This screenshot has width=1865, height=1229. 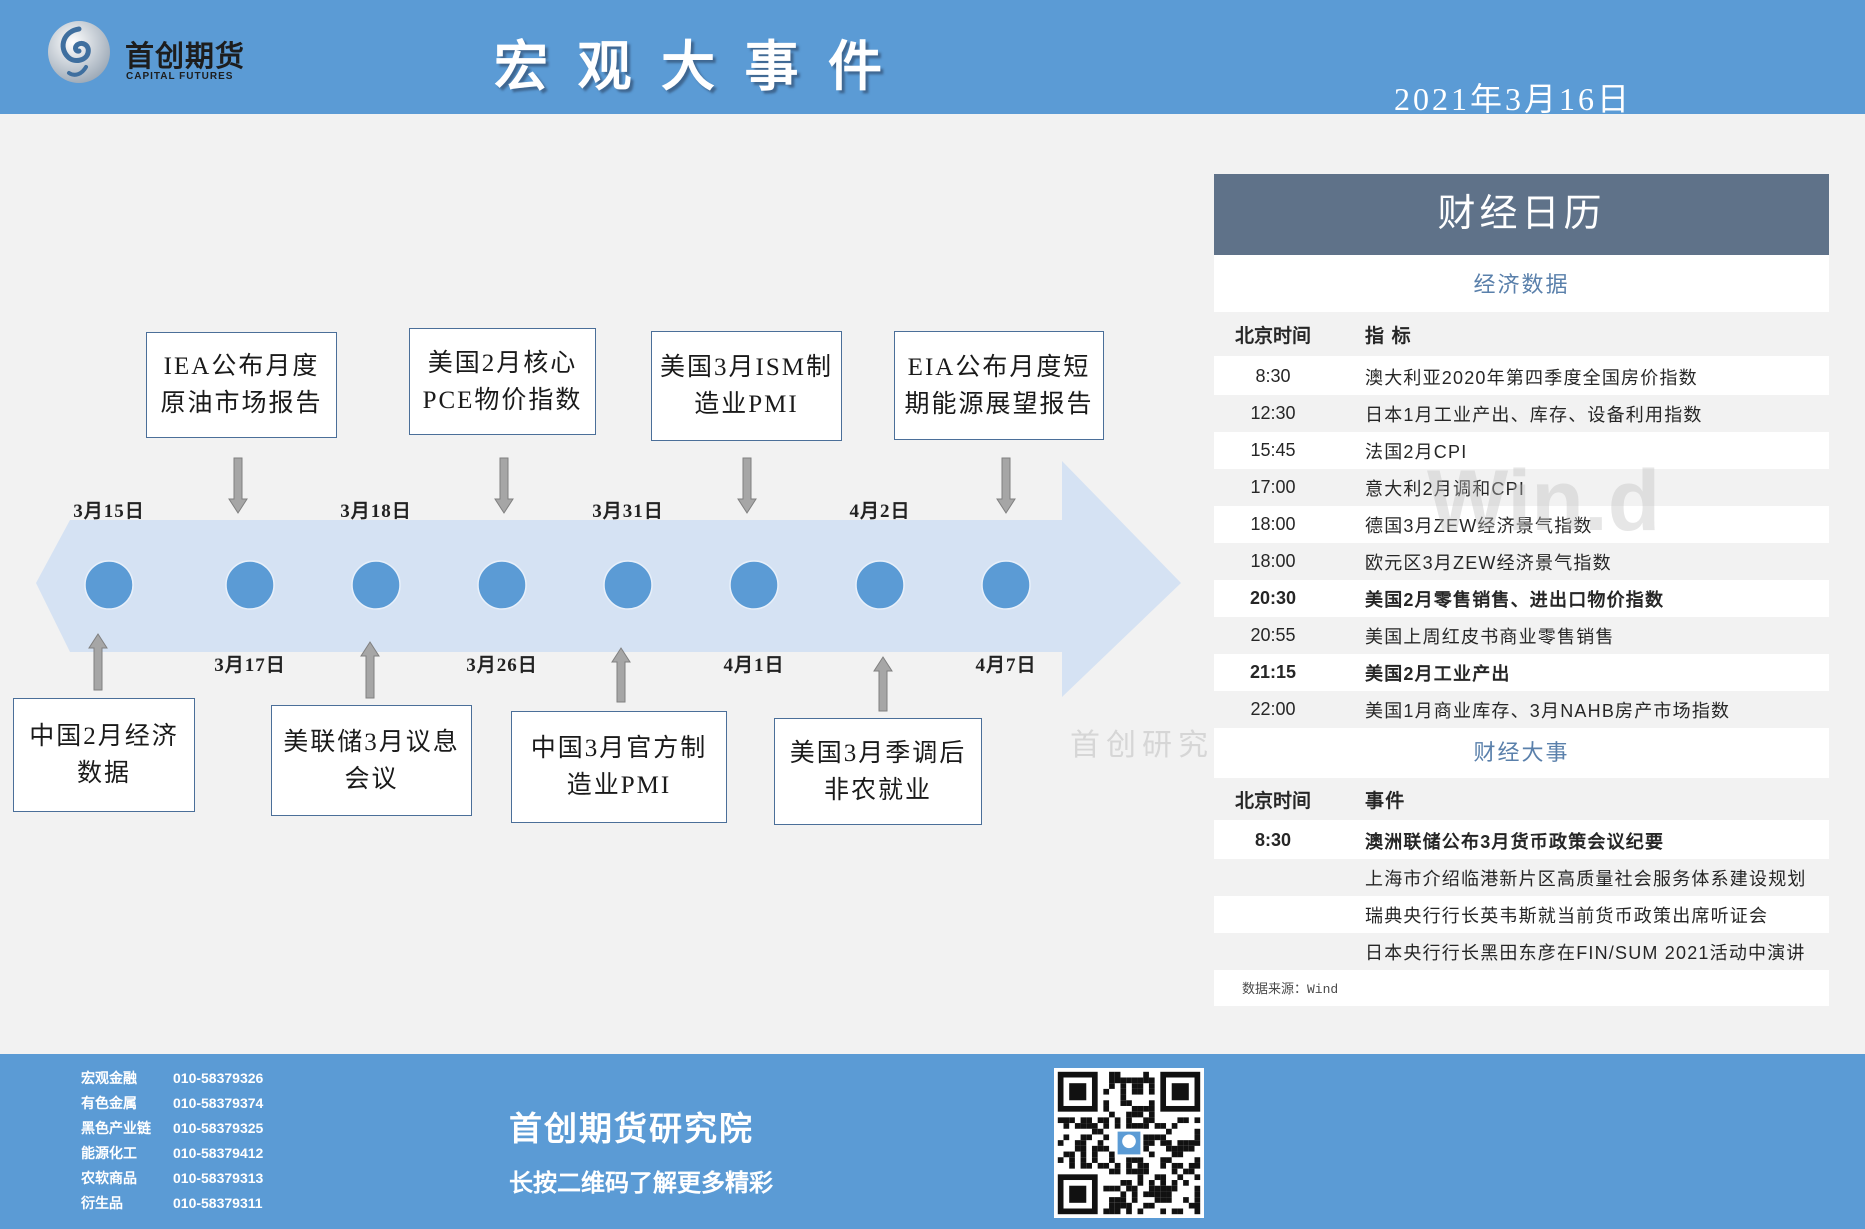 I want to click on contact-dept: 黑色产业链, so click(x=116, y=1128).